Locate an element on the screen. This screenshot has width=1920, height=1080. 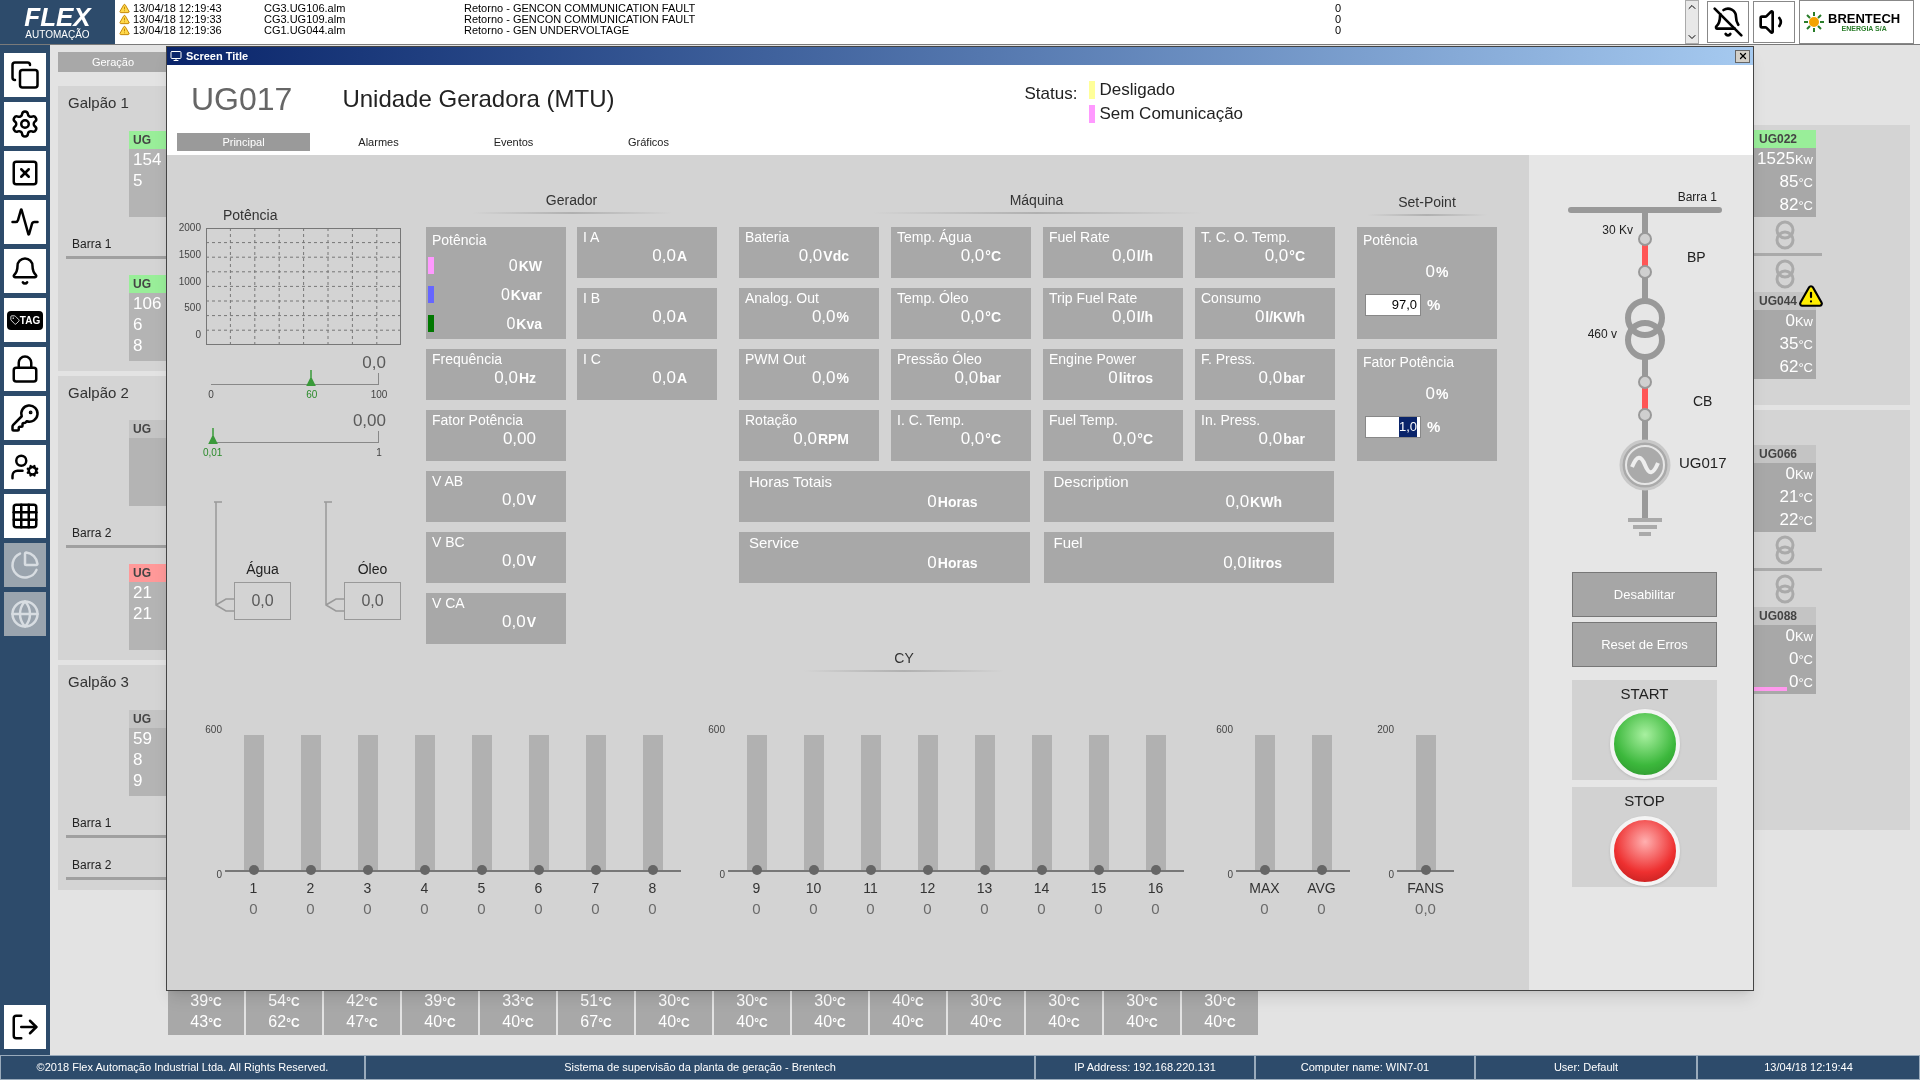
close-button is located at coordinates (1742, 56).